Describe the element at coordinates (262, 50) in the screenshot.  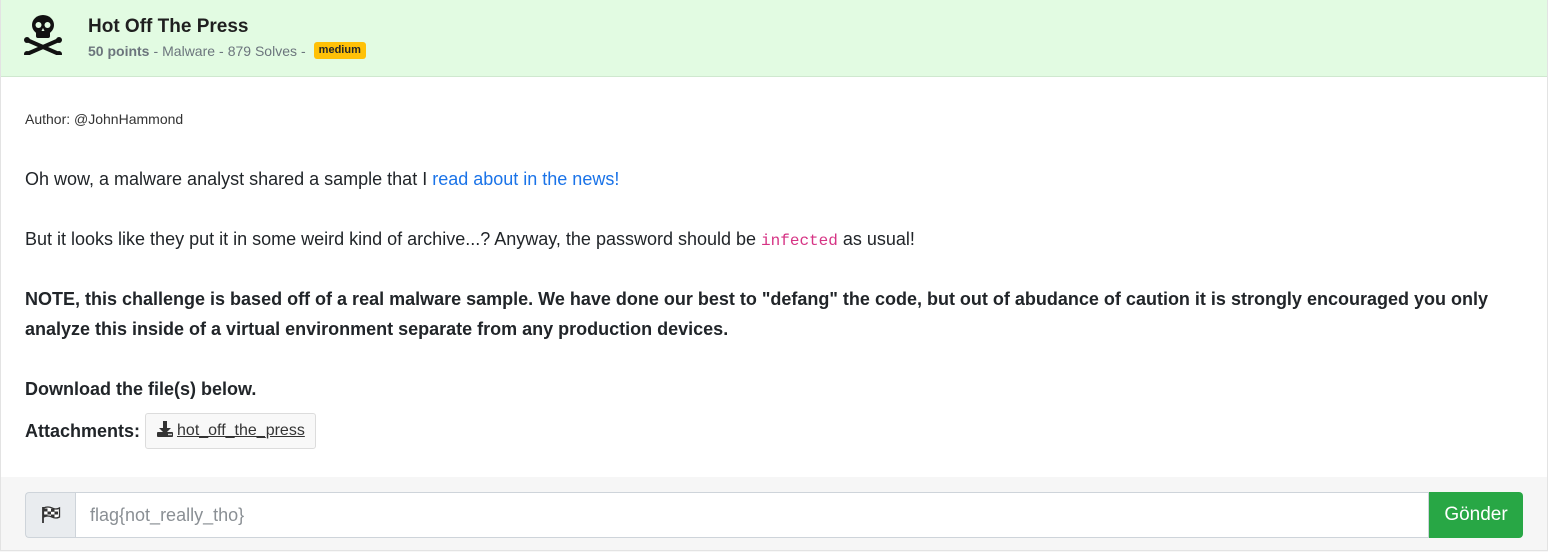
I see `challenge-solves: 879 Solves` at that location.